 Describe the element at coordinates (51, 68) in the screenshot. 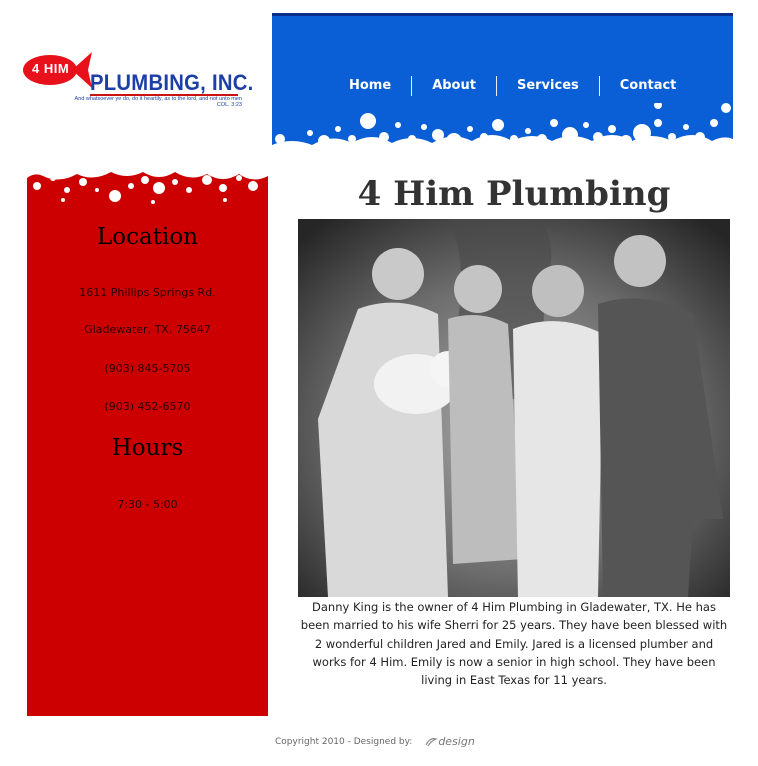

I see `logo-badge-text: 4 HIM` at that location.